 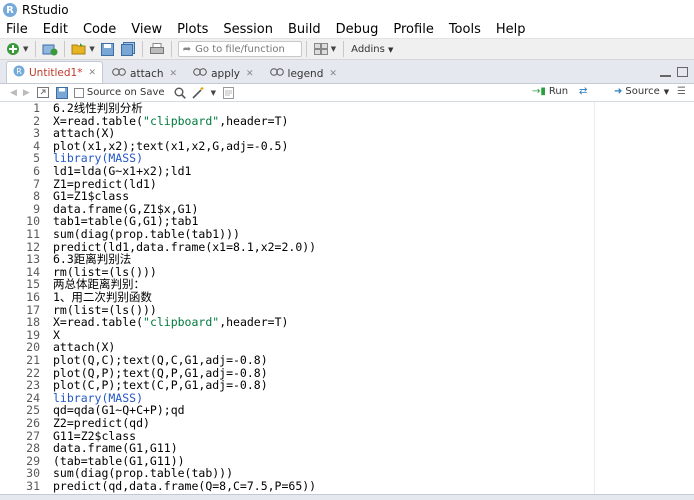 I want to click on tab-label: Untitled1*, so click(x=56, y=72).